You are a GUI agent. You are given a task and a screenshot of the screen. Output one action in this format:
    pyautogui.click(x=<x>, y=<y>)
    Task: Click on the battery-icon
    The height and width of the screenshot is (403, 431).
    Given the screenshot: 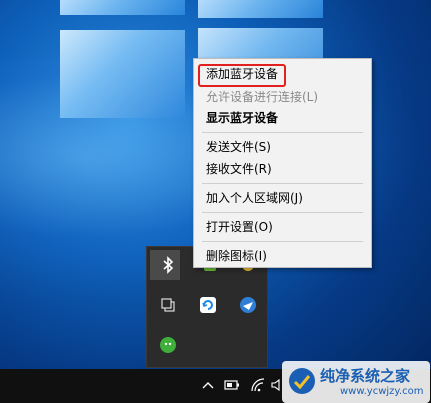 What is the action you would take?
    pyautogui.click(x=232, y=385)
    